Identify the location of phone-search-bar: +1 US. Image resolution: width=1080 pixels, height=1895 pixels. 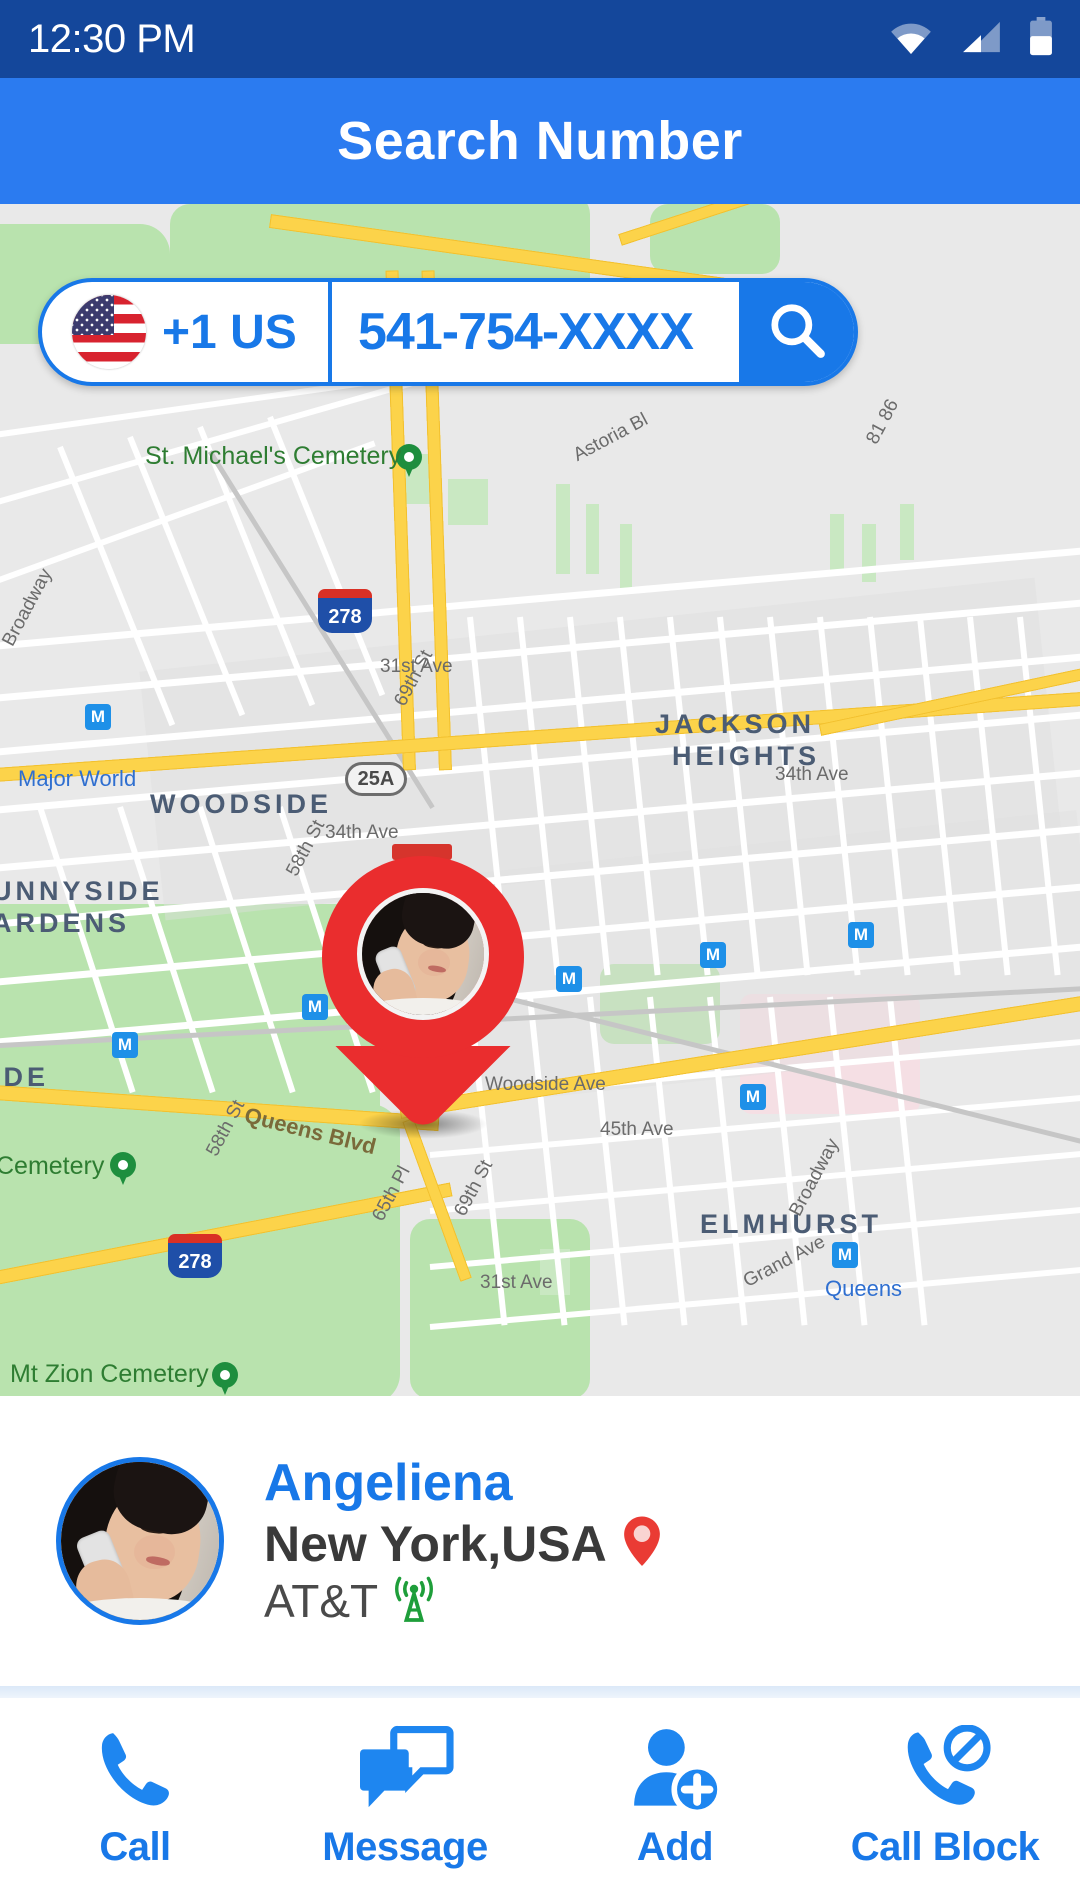
(448, 332).